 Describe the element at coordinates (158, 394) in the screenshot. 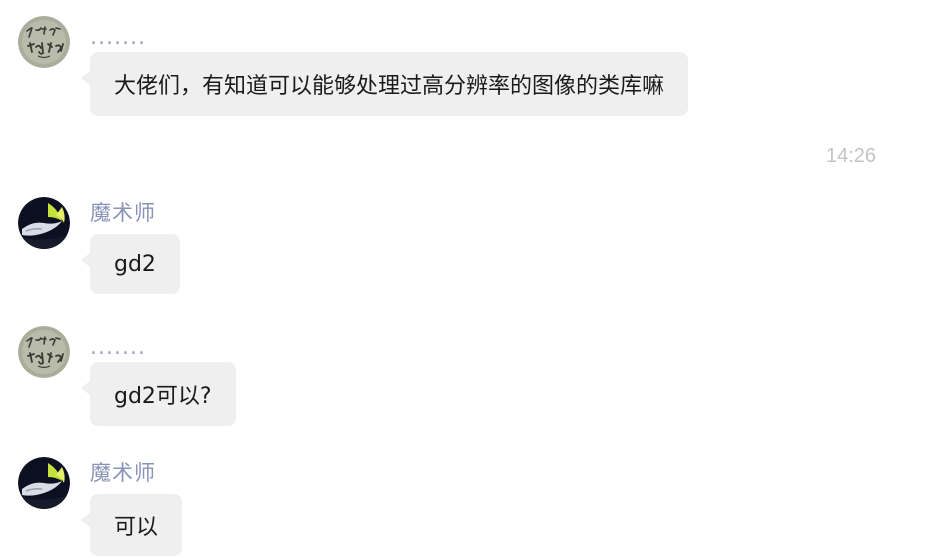

I see `message-bubble: gd2可以?` at that location.